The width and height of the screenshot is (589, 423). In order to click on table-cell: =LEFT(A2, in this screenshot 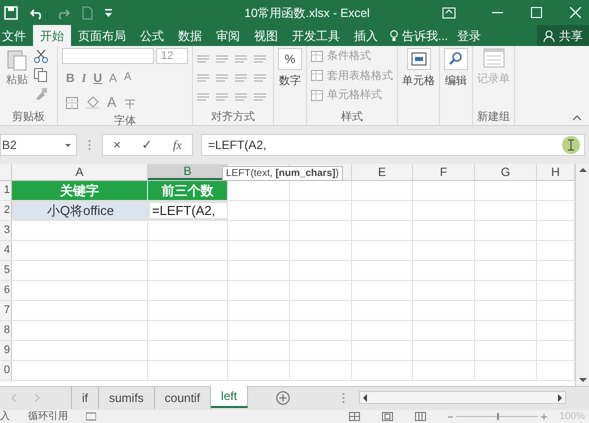, I will do `click(188, 210)`.